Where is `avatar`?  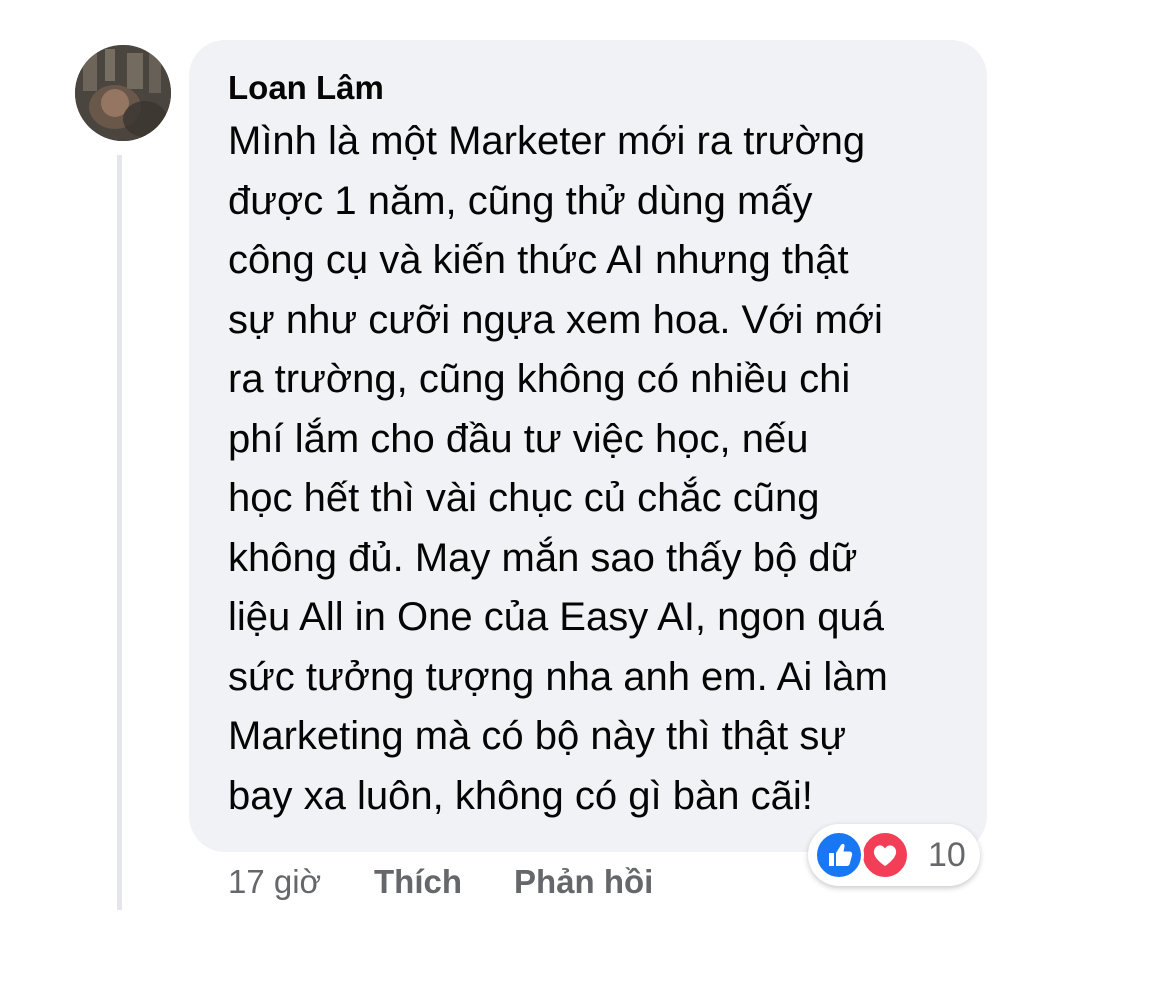
avatar is located at coordinates (123, 93).